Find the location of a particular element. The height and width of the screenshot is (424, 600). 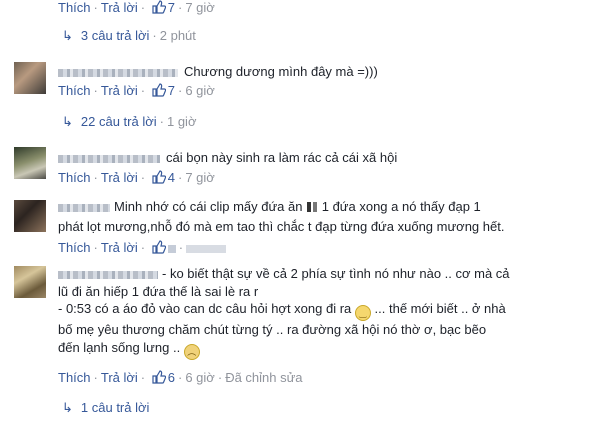

comment-text-line1a: Minh nhớ có cái clip mấy đứa ăn is located at coordinates (208, 206).